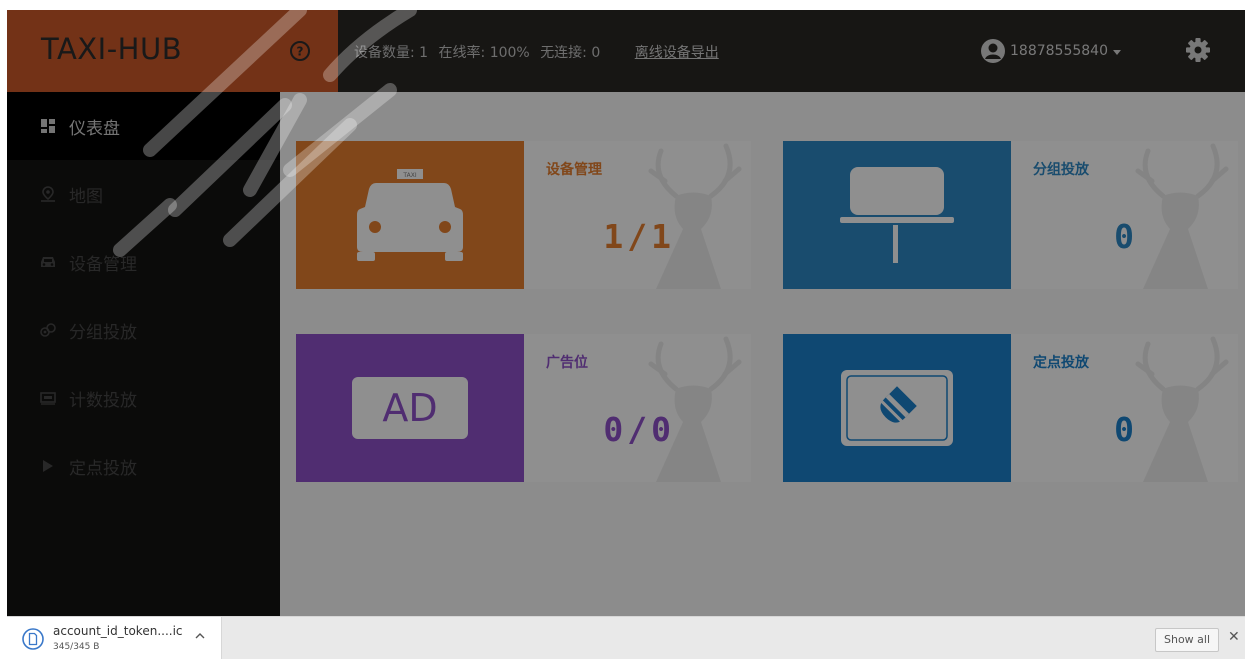 The width and height of the screenshot is (1245, 659). What do you see at coordinates (567, 363) in the screenshot?
I see `card-title: 广告位` at bounding box center [567, 363].